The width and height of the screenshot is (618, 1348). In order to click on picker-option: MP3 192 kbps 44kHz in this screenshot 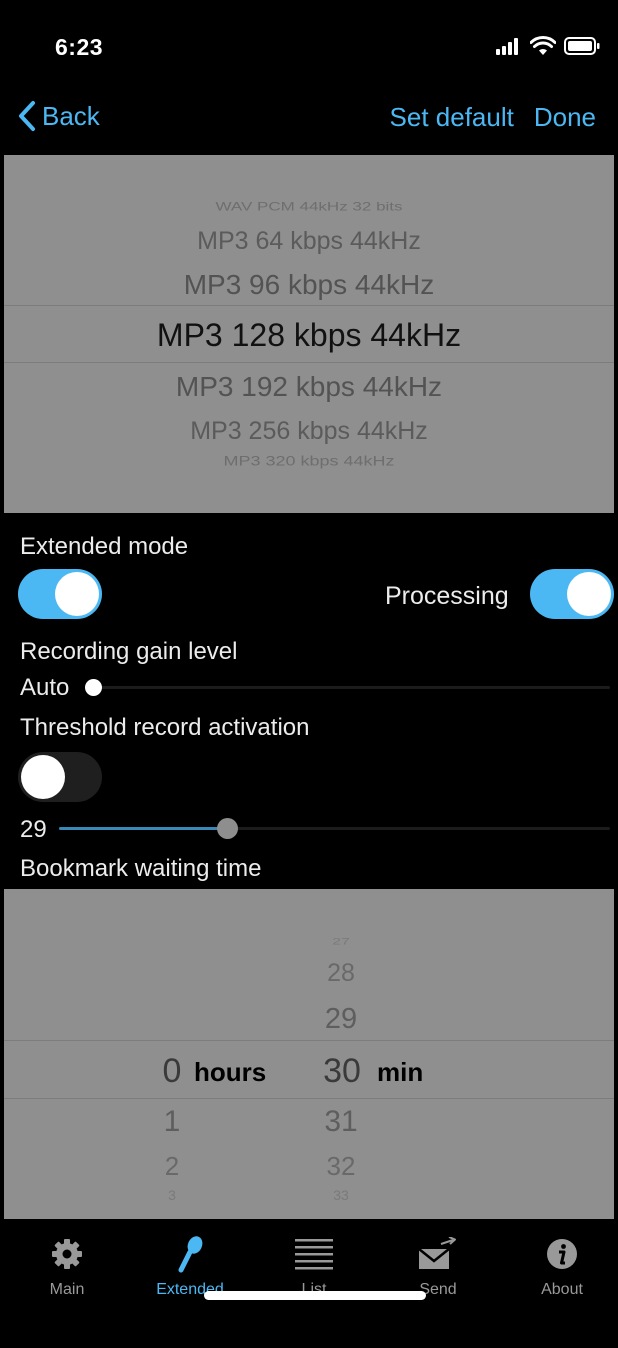, I will do `click(309, 387)`.